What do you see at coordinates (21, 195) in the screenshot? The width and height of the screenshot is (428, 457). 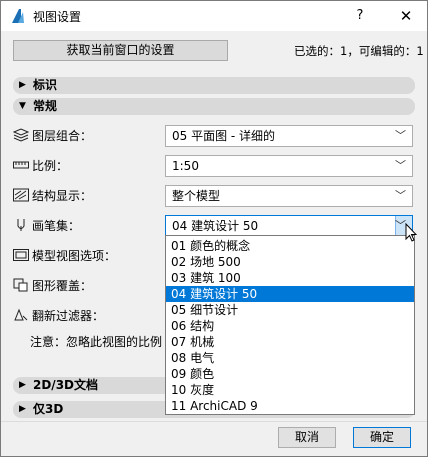 I see `structure-icon` at bounding box center [21, 195].